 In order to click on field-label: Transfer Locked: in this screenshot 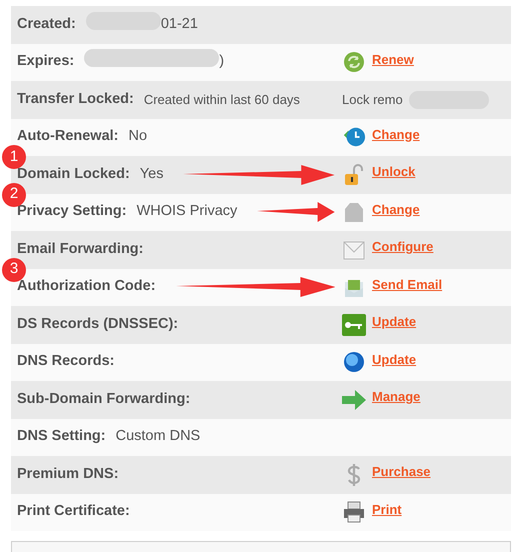, I will do `click(75, 99)`.